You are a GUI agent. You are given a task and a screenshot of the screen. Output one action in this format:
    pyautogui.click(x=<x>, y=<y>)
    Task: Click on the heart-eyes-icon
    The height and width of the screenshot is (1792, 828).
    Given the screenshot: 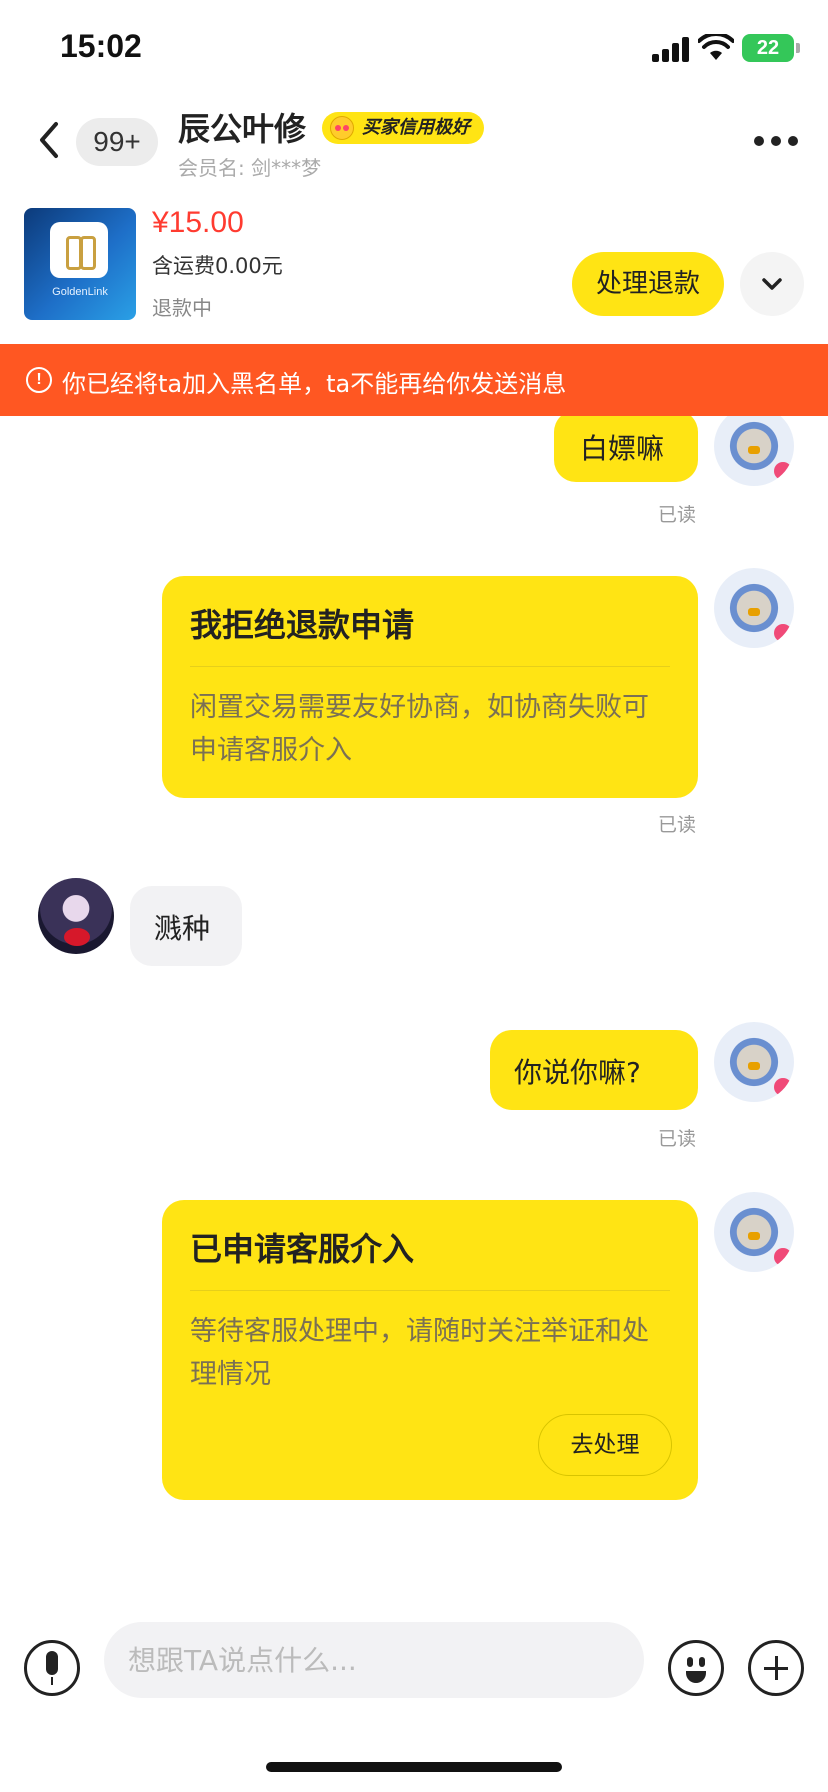 What is the action you would take?
    pyautogui.click(x=342, y=128)
    